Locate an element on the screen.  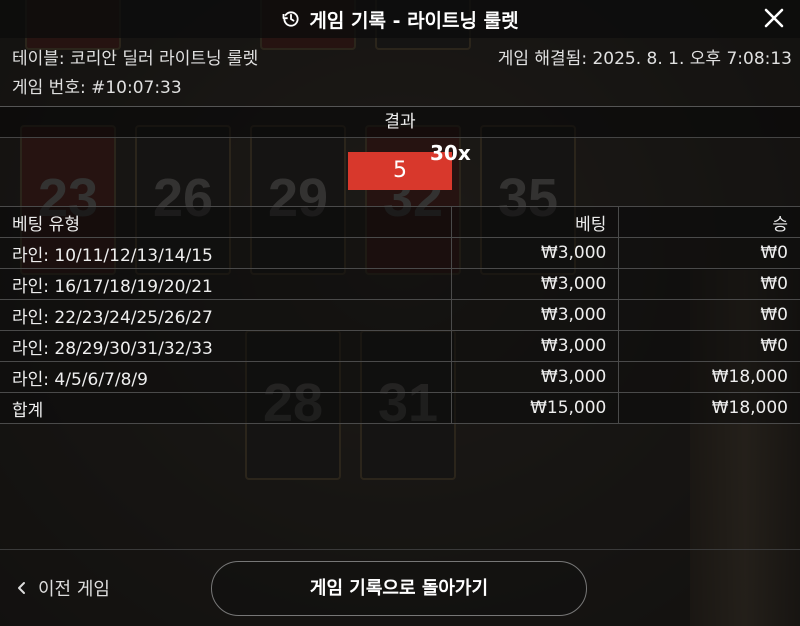
previous-game-button: 이전 게임 is located at coordinates (63, 588).